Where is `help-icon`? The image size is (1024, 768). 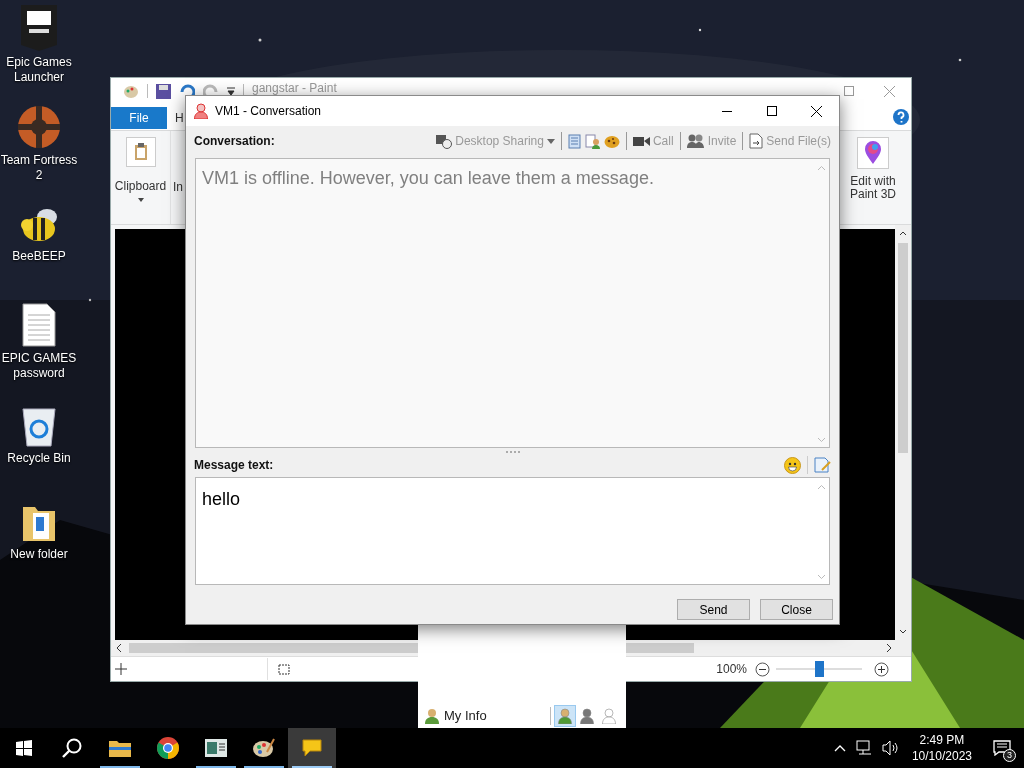 help-icon is located at coordinates (901, 117).